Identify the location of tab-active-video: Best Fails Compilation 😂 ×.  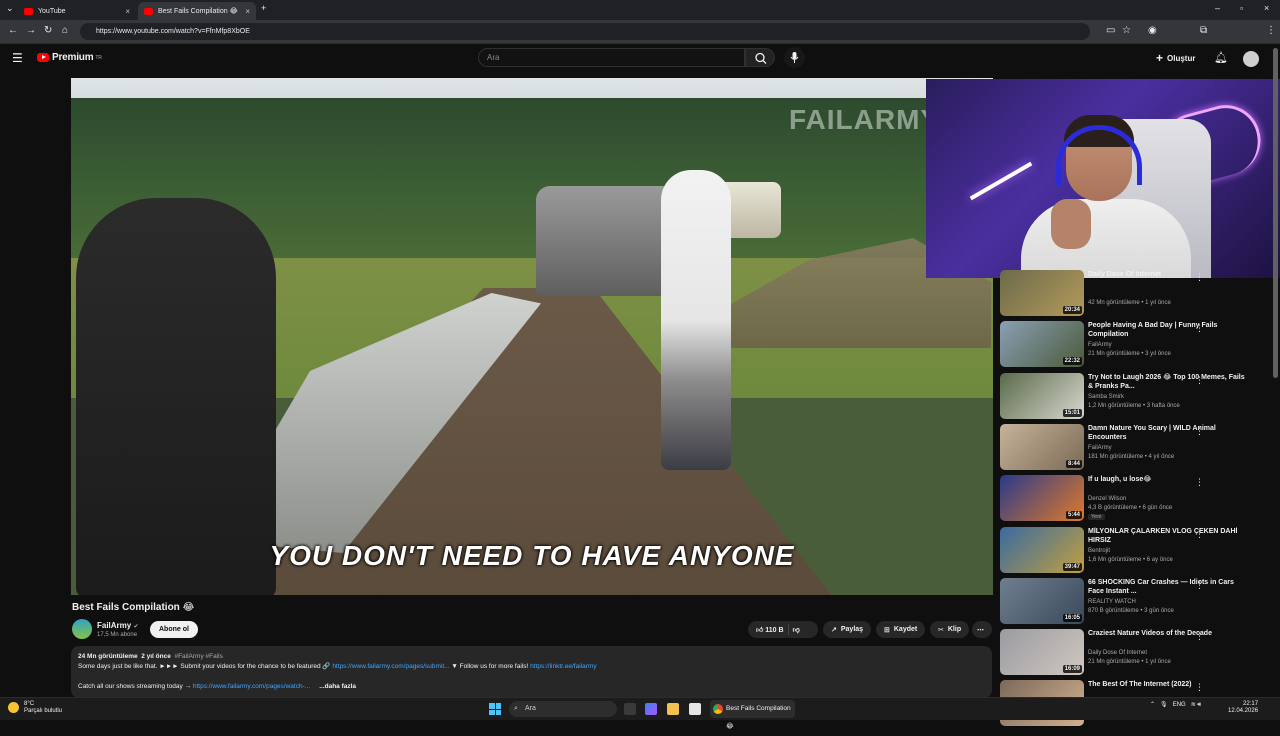
(197, 11).